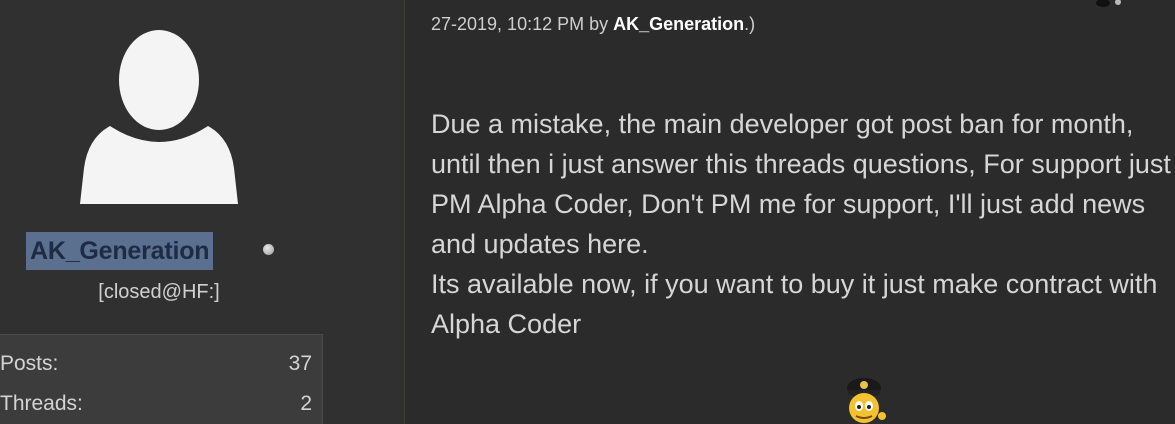  Describe the element at coordinates (300, 364) in the screenshot. I see `stat-value: 37` at that location.